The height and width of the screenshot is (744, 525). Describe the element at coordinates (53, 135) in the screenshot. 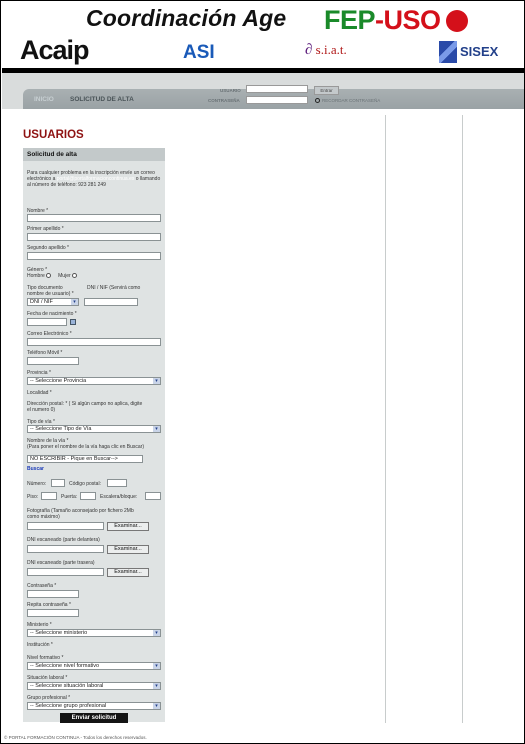

I see `page-title: USUARIOS` at that location.